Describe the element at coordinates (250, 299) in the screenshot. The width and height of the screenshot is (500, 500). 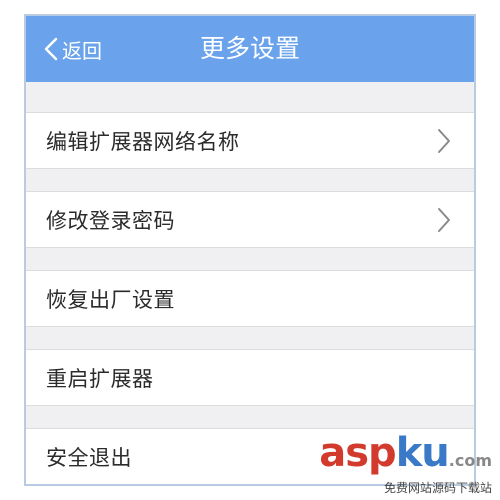
I see `row-factory-reset: 恢复出厂设置` at that location.